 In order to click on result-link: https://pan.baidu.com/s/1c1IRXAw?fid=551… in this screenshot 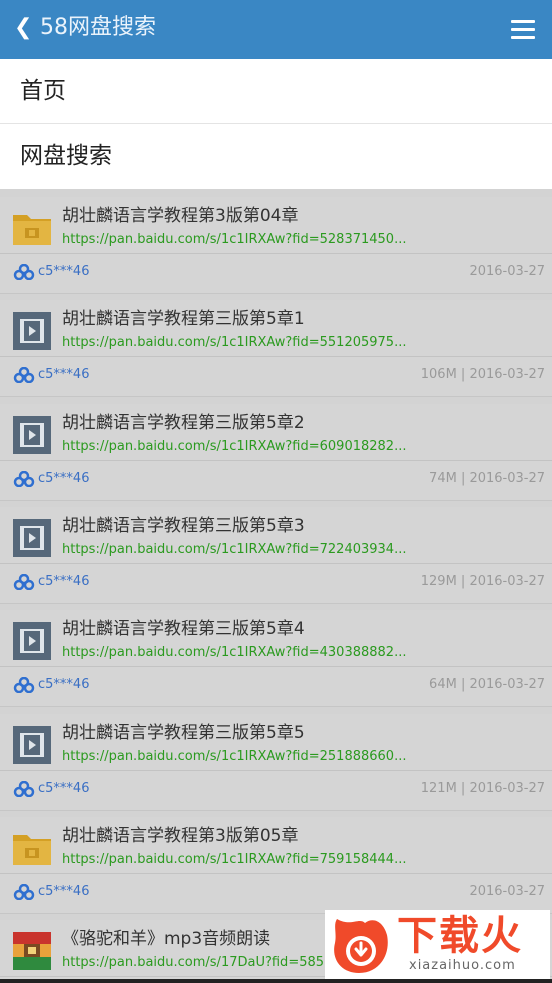, I will do `click(234, 343)`.